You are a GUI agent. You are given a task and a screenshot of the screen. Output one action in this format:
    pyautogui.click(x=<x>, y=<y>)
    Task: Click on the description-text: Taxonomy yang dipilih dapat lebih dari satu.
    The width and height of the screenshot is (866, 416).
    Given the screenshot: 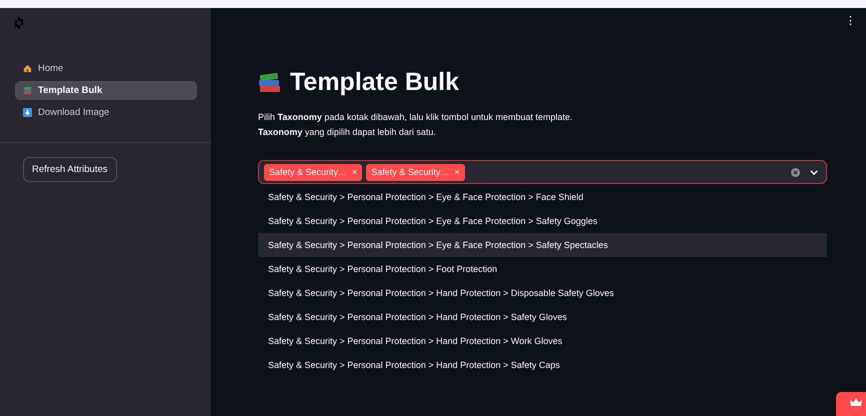 What is the action you would take?
    pyautogui.click(x=347, y=132)
    